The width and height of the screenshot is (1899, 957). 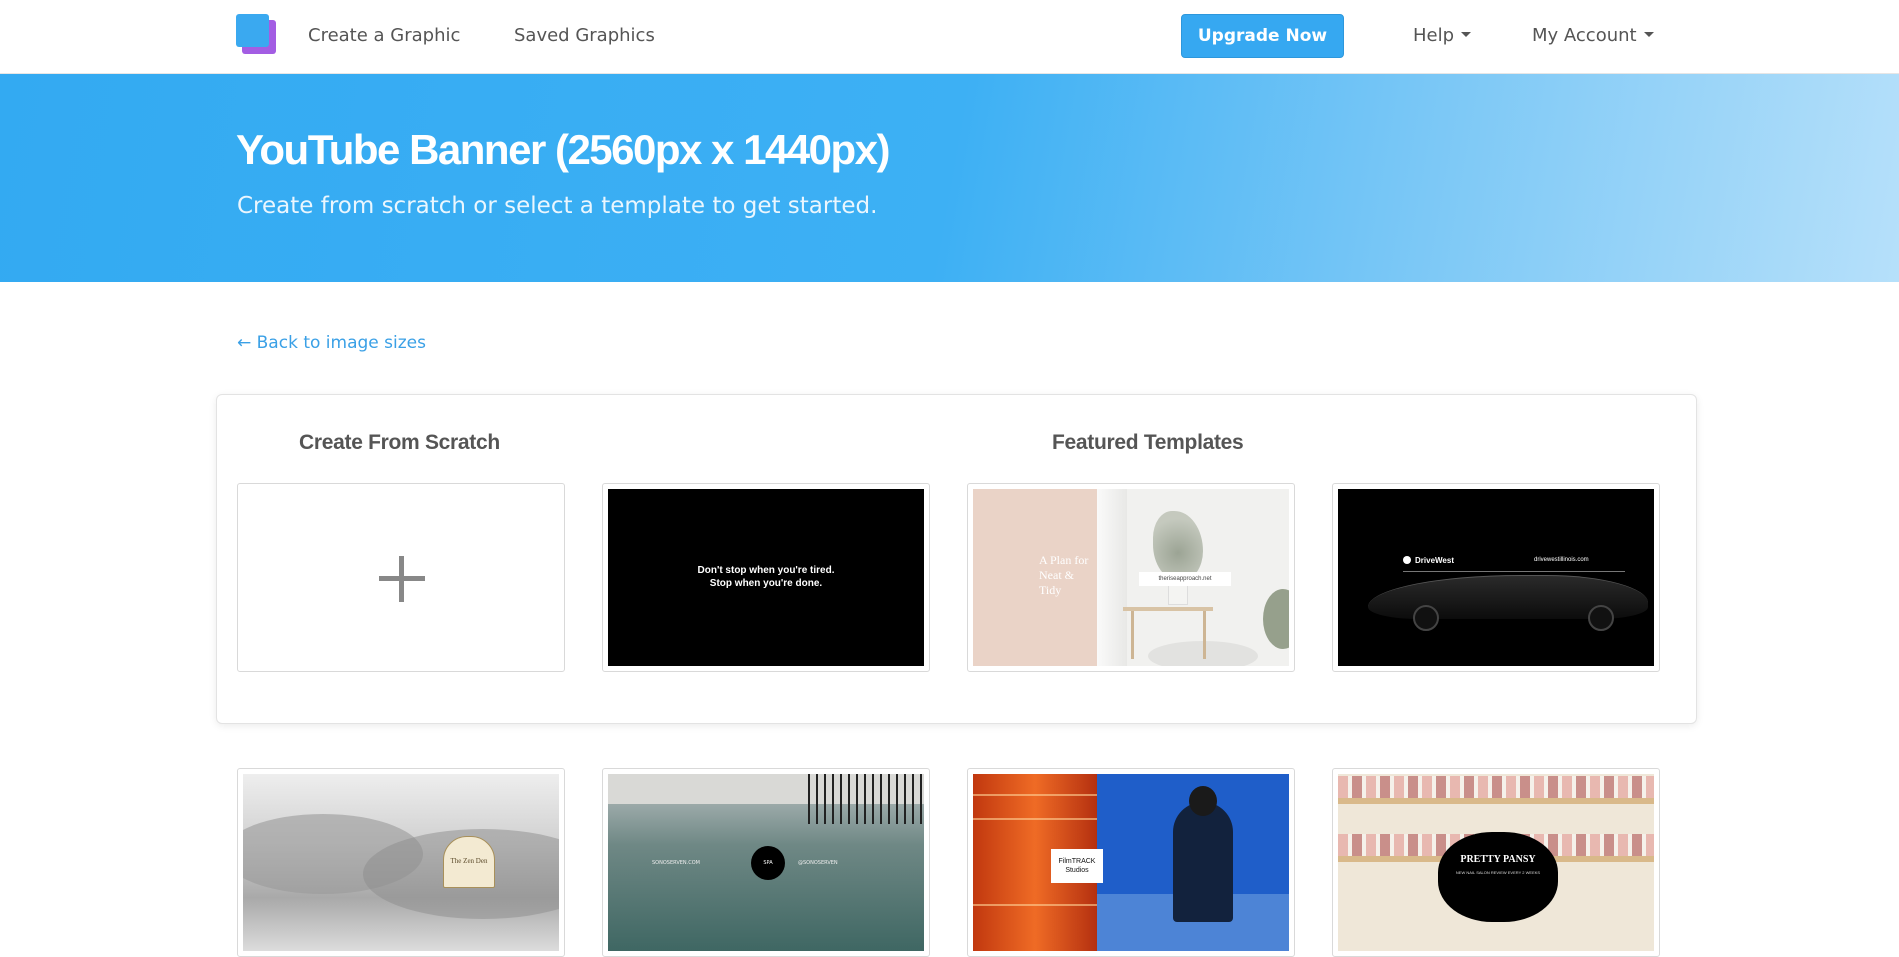 I want to click on template-card-pool: SONOSERVEN.COM SPA @SONOSERVEN, so click(x=766, y=862).